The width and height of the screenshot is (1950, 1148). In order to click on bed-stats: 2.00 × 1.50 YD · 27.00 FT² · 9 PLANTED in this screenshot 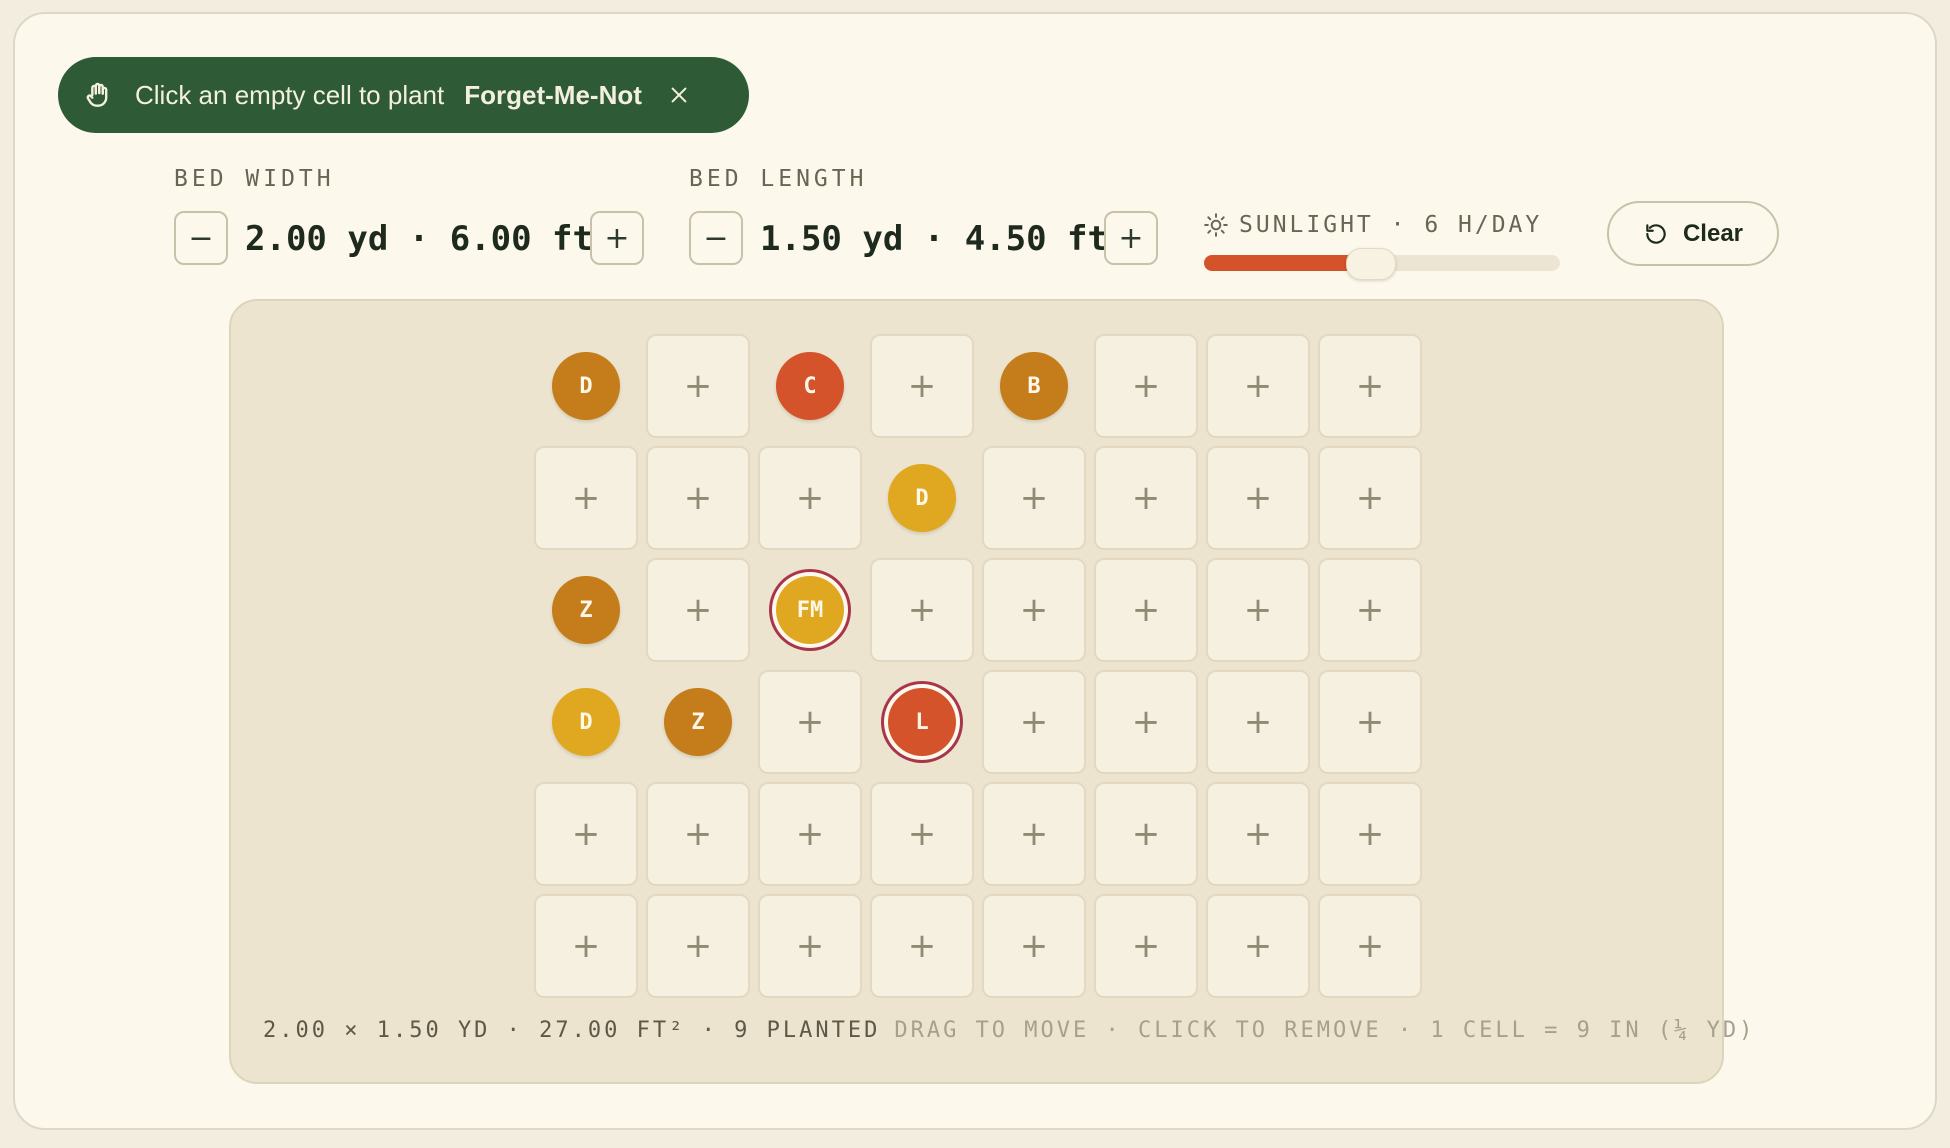, I will do `click(572, 1030)`.